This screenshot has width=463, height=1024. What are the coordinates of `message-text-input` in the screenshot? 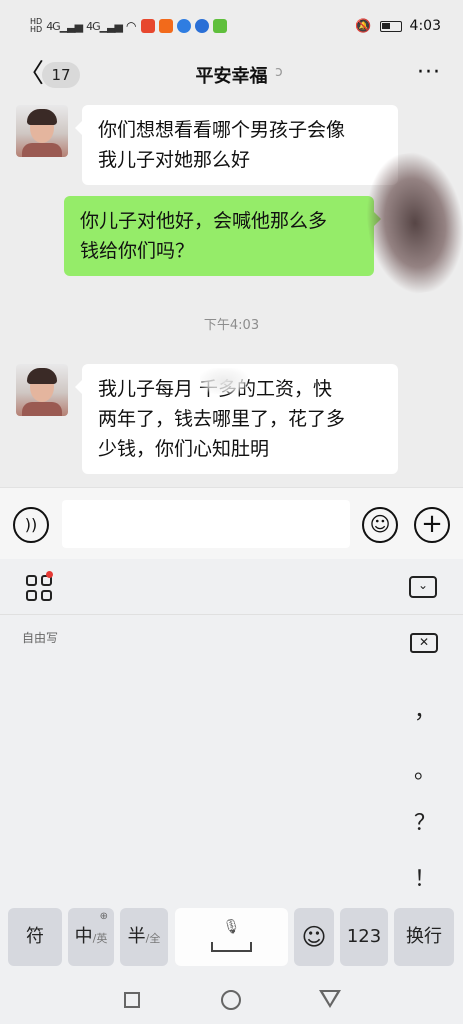 It's located at (206, 524).